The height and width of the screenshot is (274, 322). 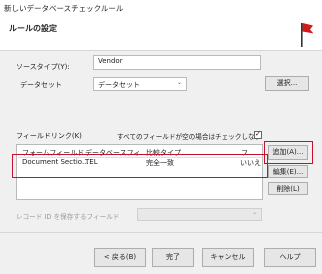 What do you see at coordinates (199, 214) in the screenshot?
I see `record-id-select: ⌄` at bounding box center [199, 214].